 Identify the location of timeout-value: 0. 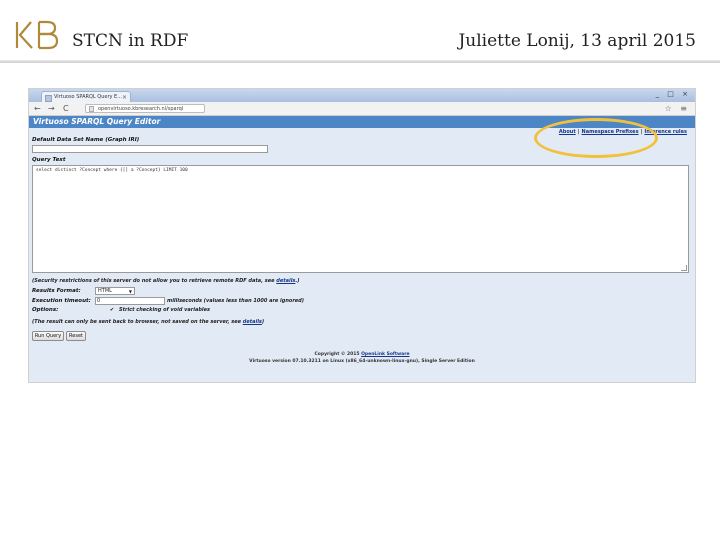
(99, 301).